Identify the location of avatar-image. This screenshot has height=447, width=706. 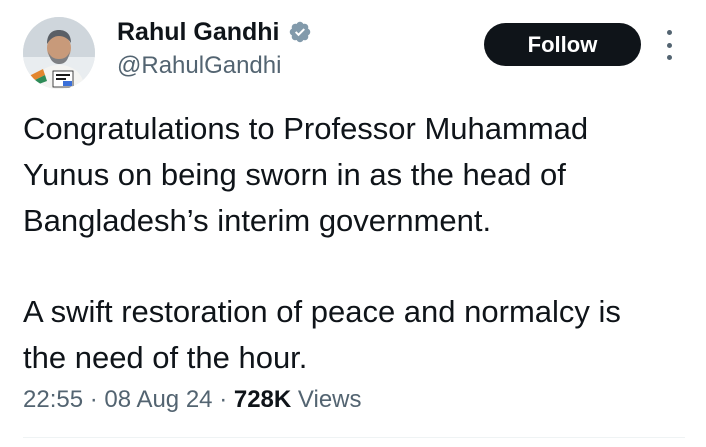
(59, 53).